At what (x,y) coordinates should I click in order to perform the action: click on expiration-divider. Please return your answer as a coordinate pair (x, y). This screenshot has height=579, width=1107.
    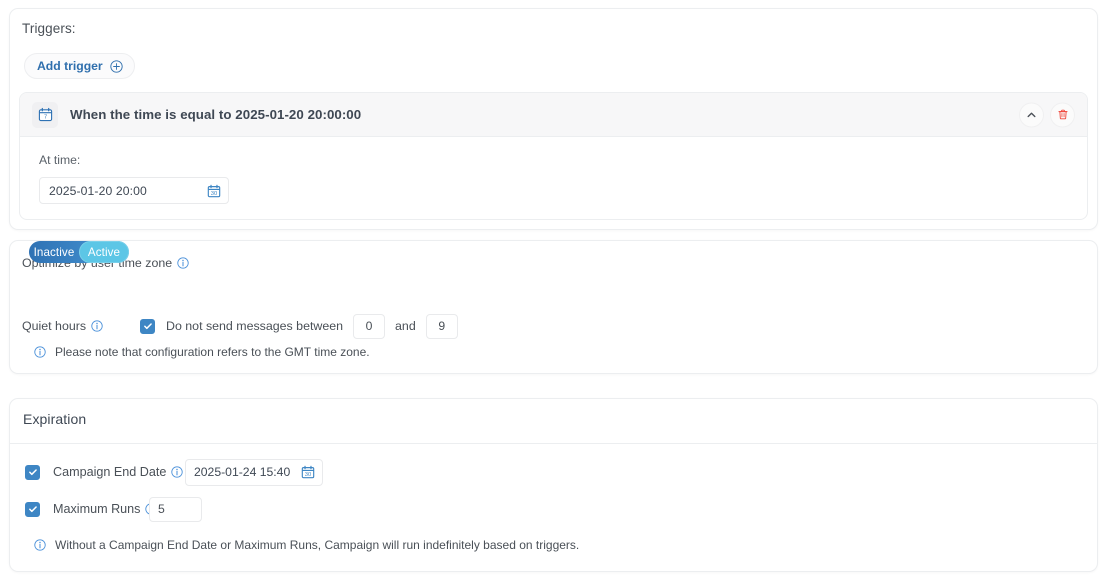
    Looking at the image, I should click on (553, 443).